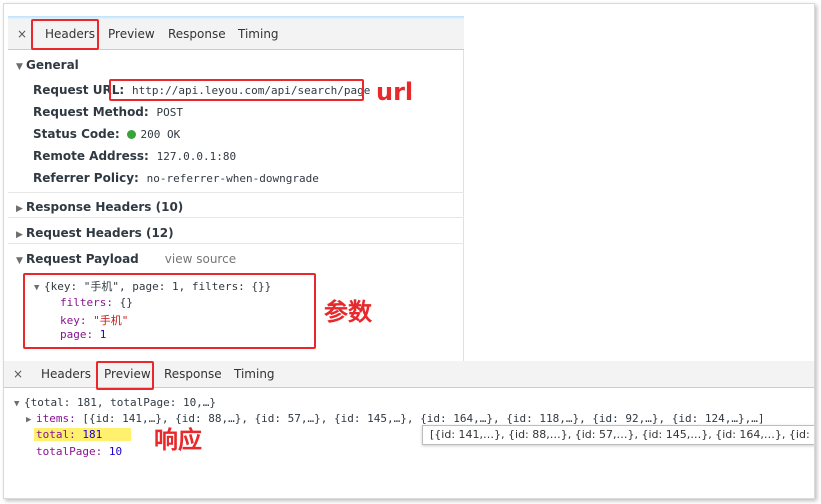  Describe the element at coordinates (170, 112) in the screenshot. I see `request-method-value: POST` at that location.